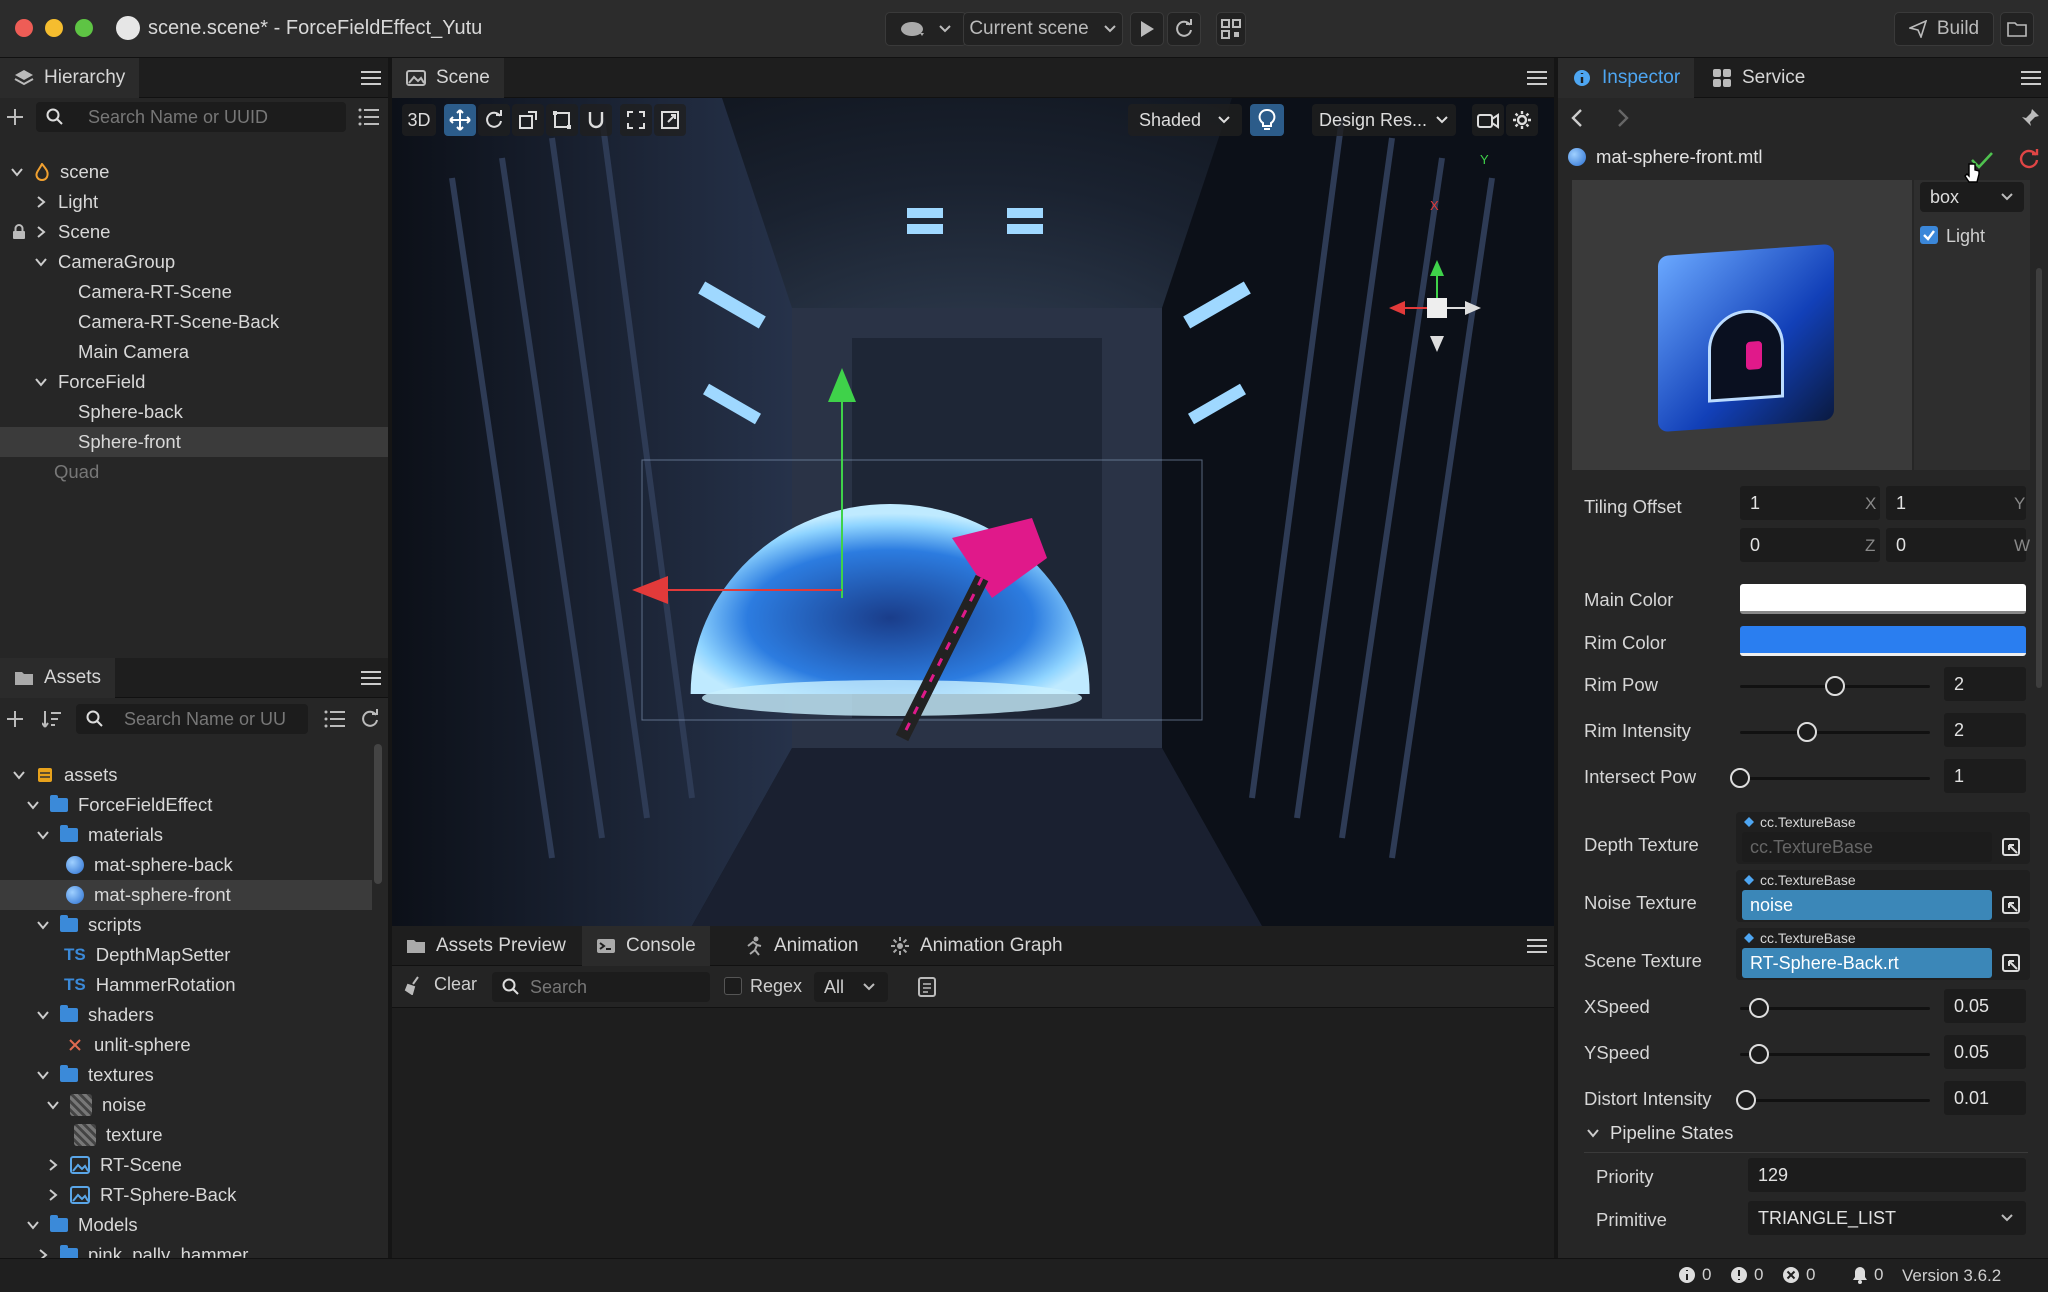 The width and height of the screenshot is (2048, 1292). Describe the element at coordinates (186, 1045) in the screenshot. I see `asset-node-unlit-sphere: unlit-sphere` at that location.